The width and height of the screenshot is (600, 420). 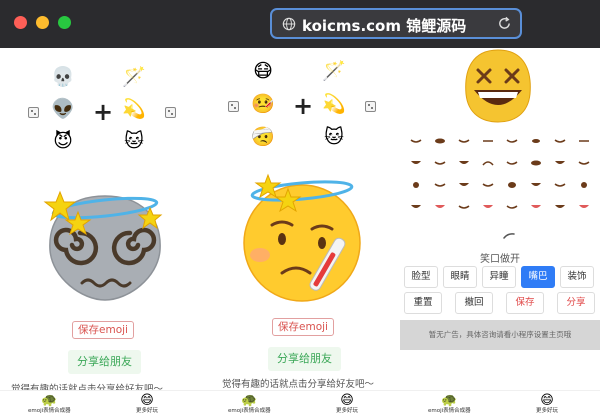 I want to click on ad-placeholder: 暂无广告，具体咨询请看小程序设置主页哦, so click(x=500, y=335).